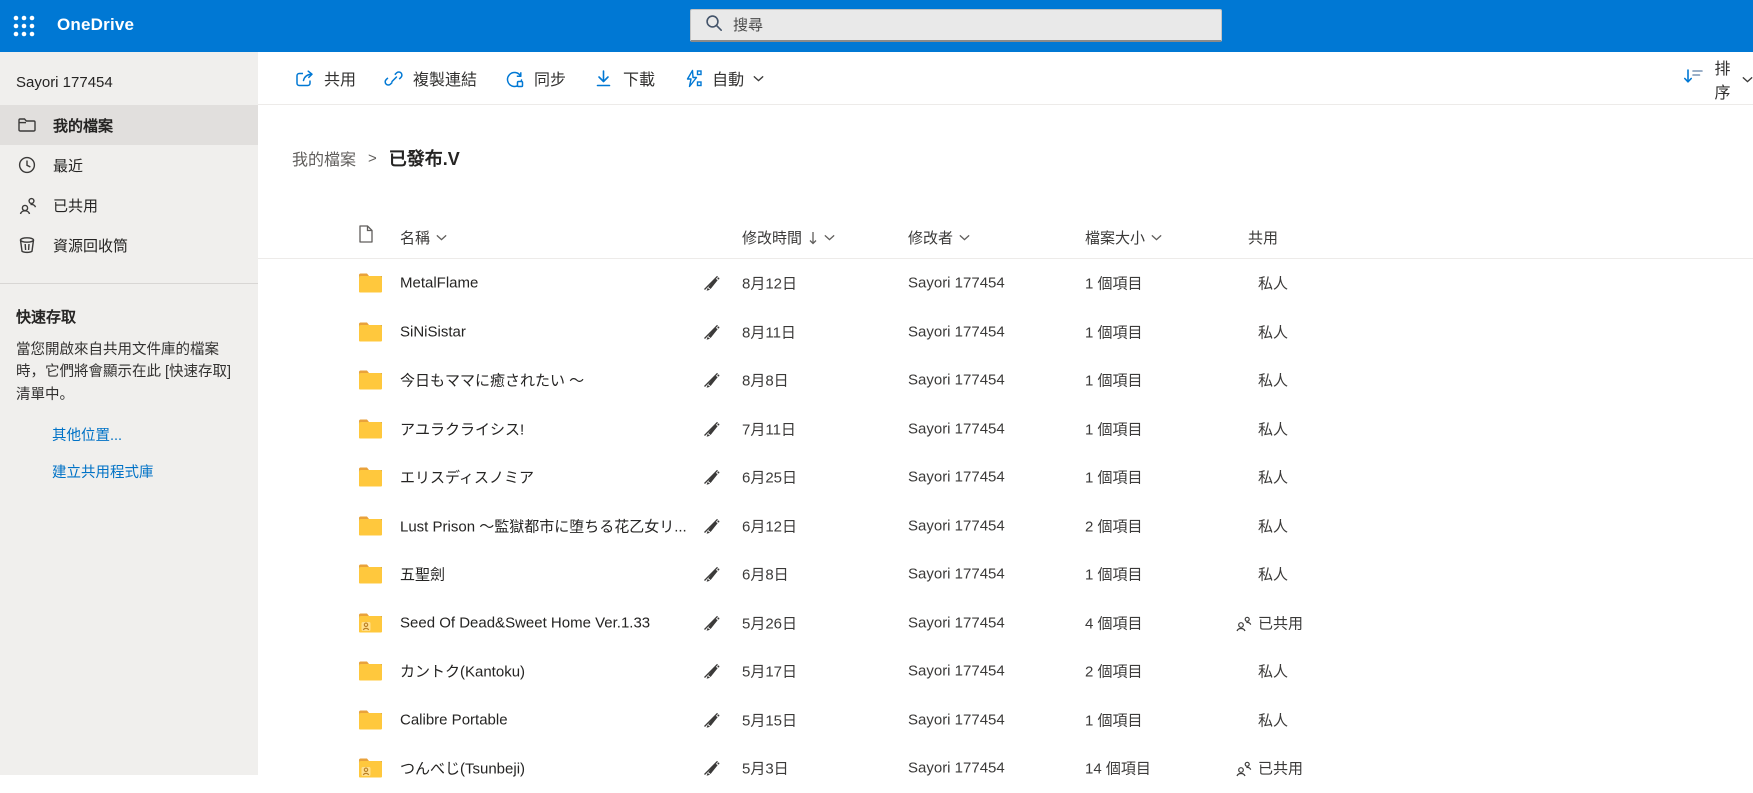 Image resolution: width=1753 pixels, height=793 pixels. What do you see at coordinates (765, 380) in the screenshot?
I see `modified-date: 8月8日` at bounding box center [765, 380].